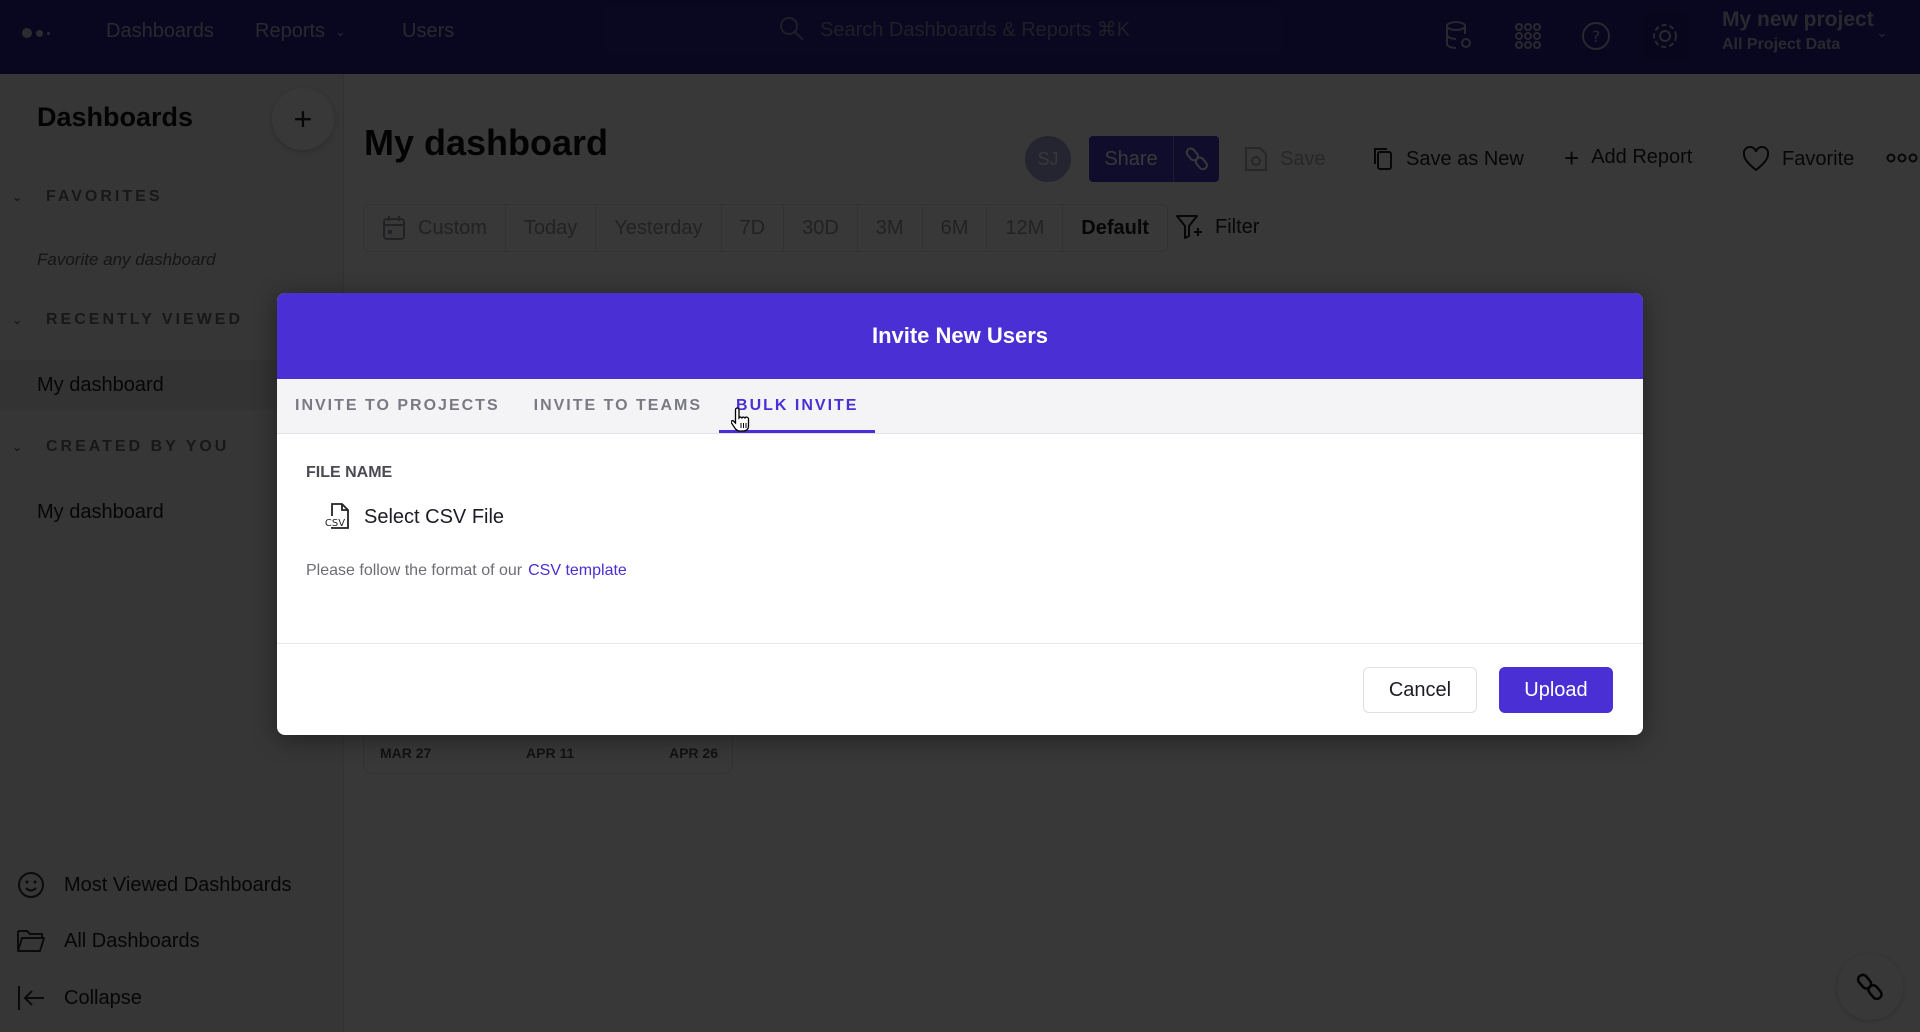 Image resolution: width=1920 pixels, height=1032 pixels. What do you see at coordinates (397, 406) in the screenshot?
I see `tab-invite-to-projects: INVITE TO PROJECTS` at bounding box center [397, 406].